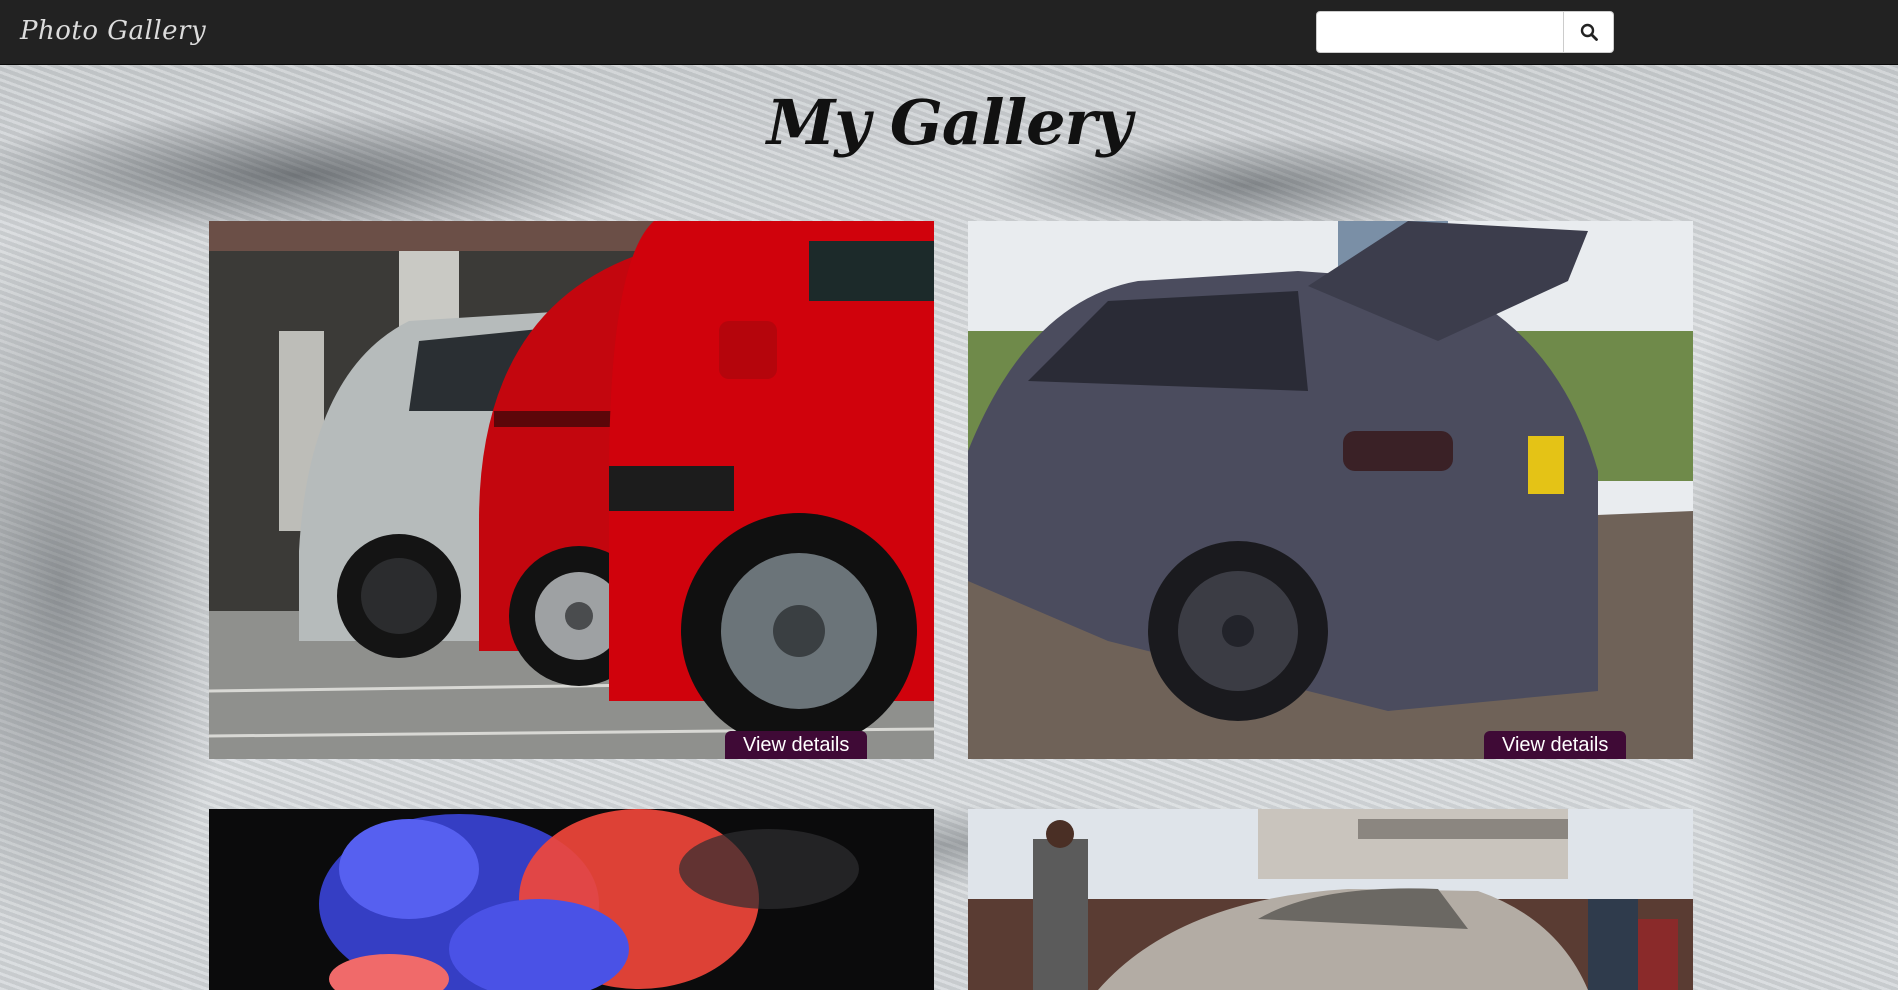 The height and width of the screenshot is (990, 1898). I want to click on search-icon, so click(1589, 32).